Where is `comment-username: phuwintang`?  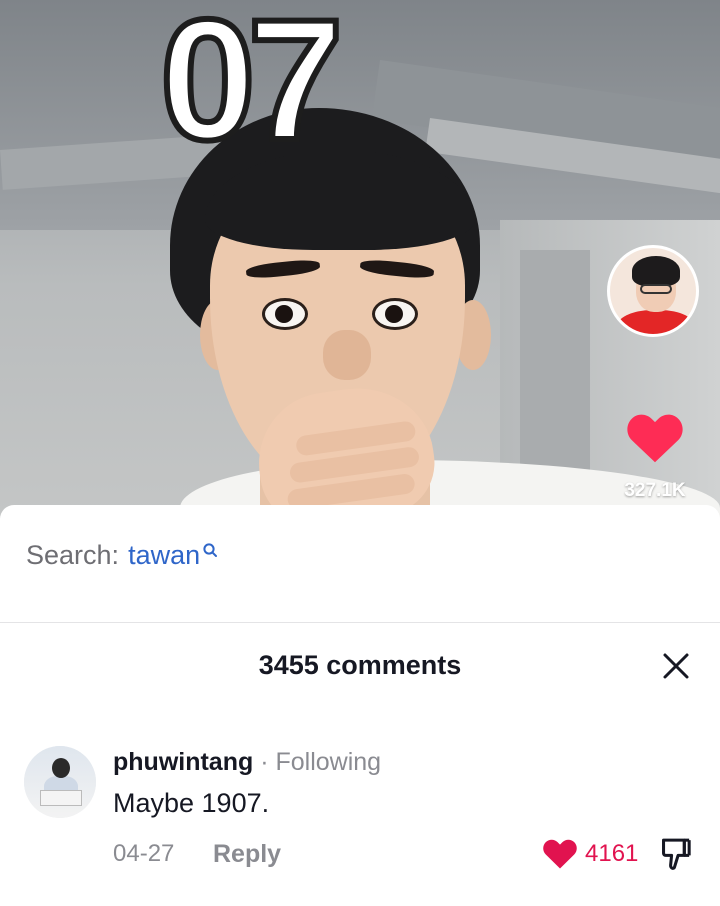
comment-username: phuwintang is located at coordinates (183, 762).